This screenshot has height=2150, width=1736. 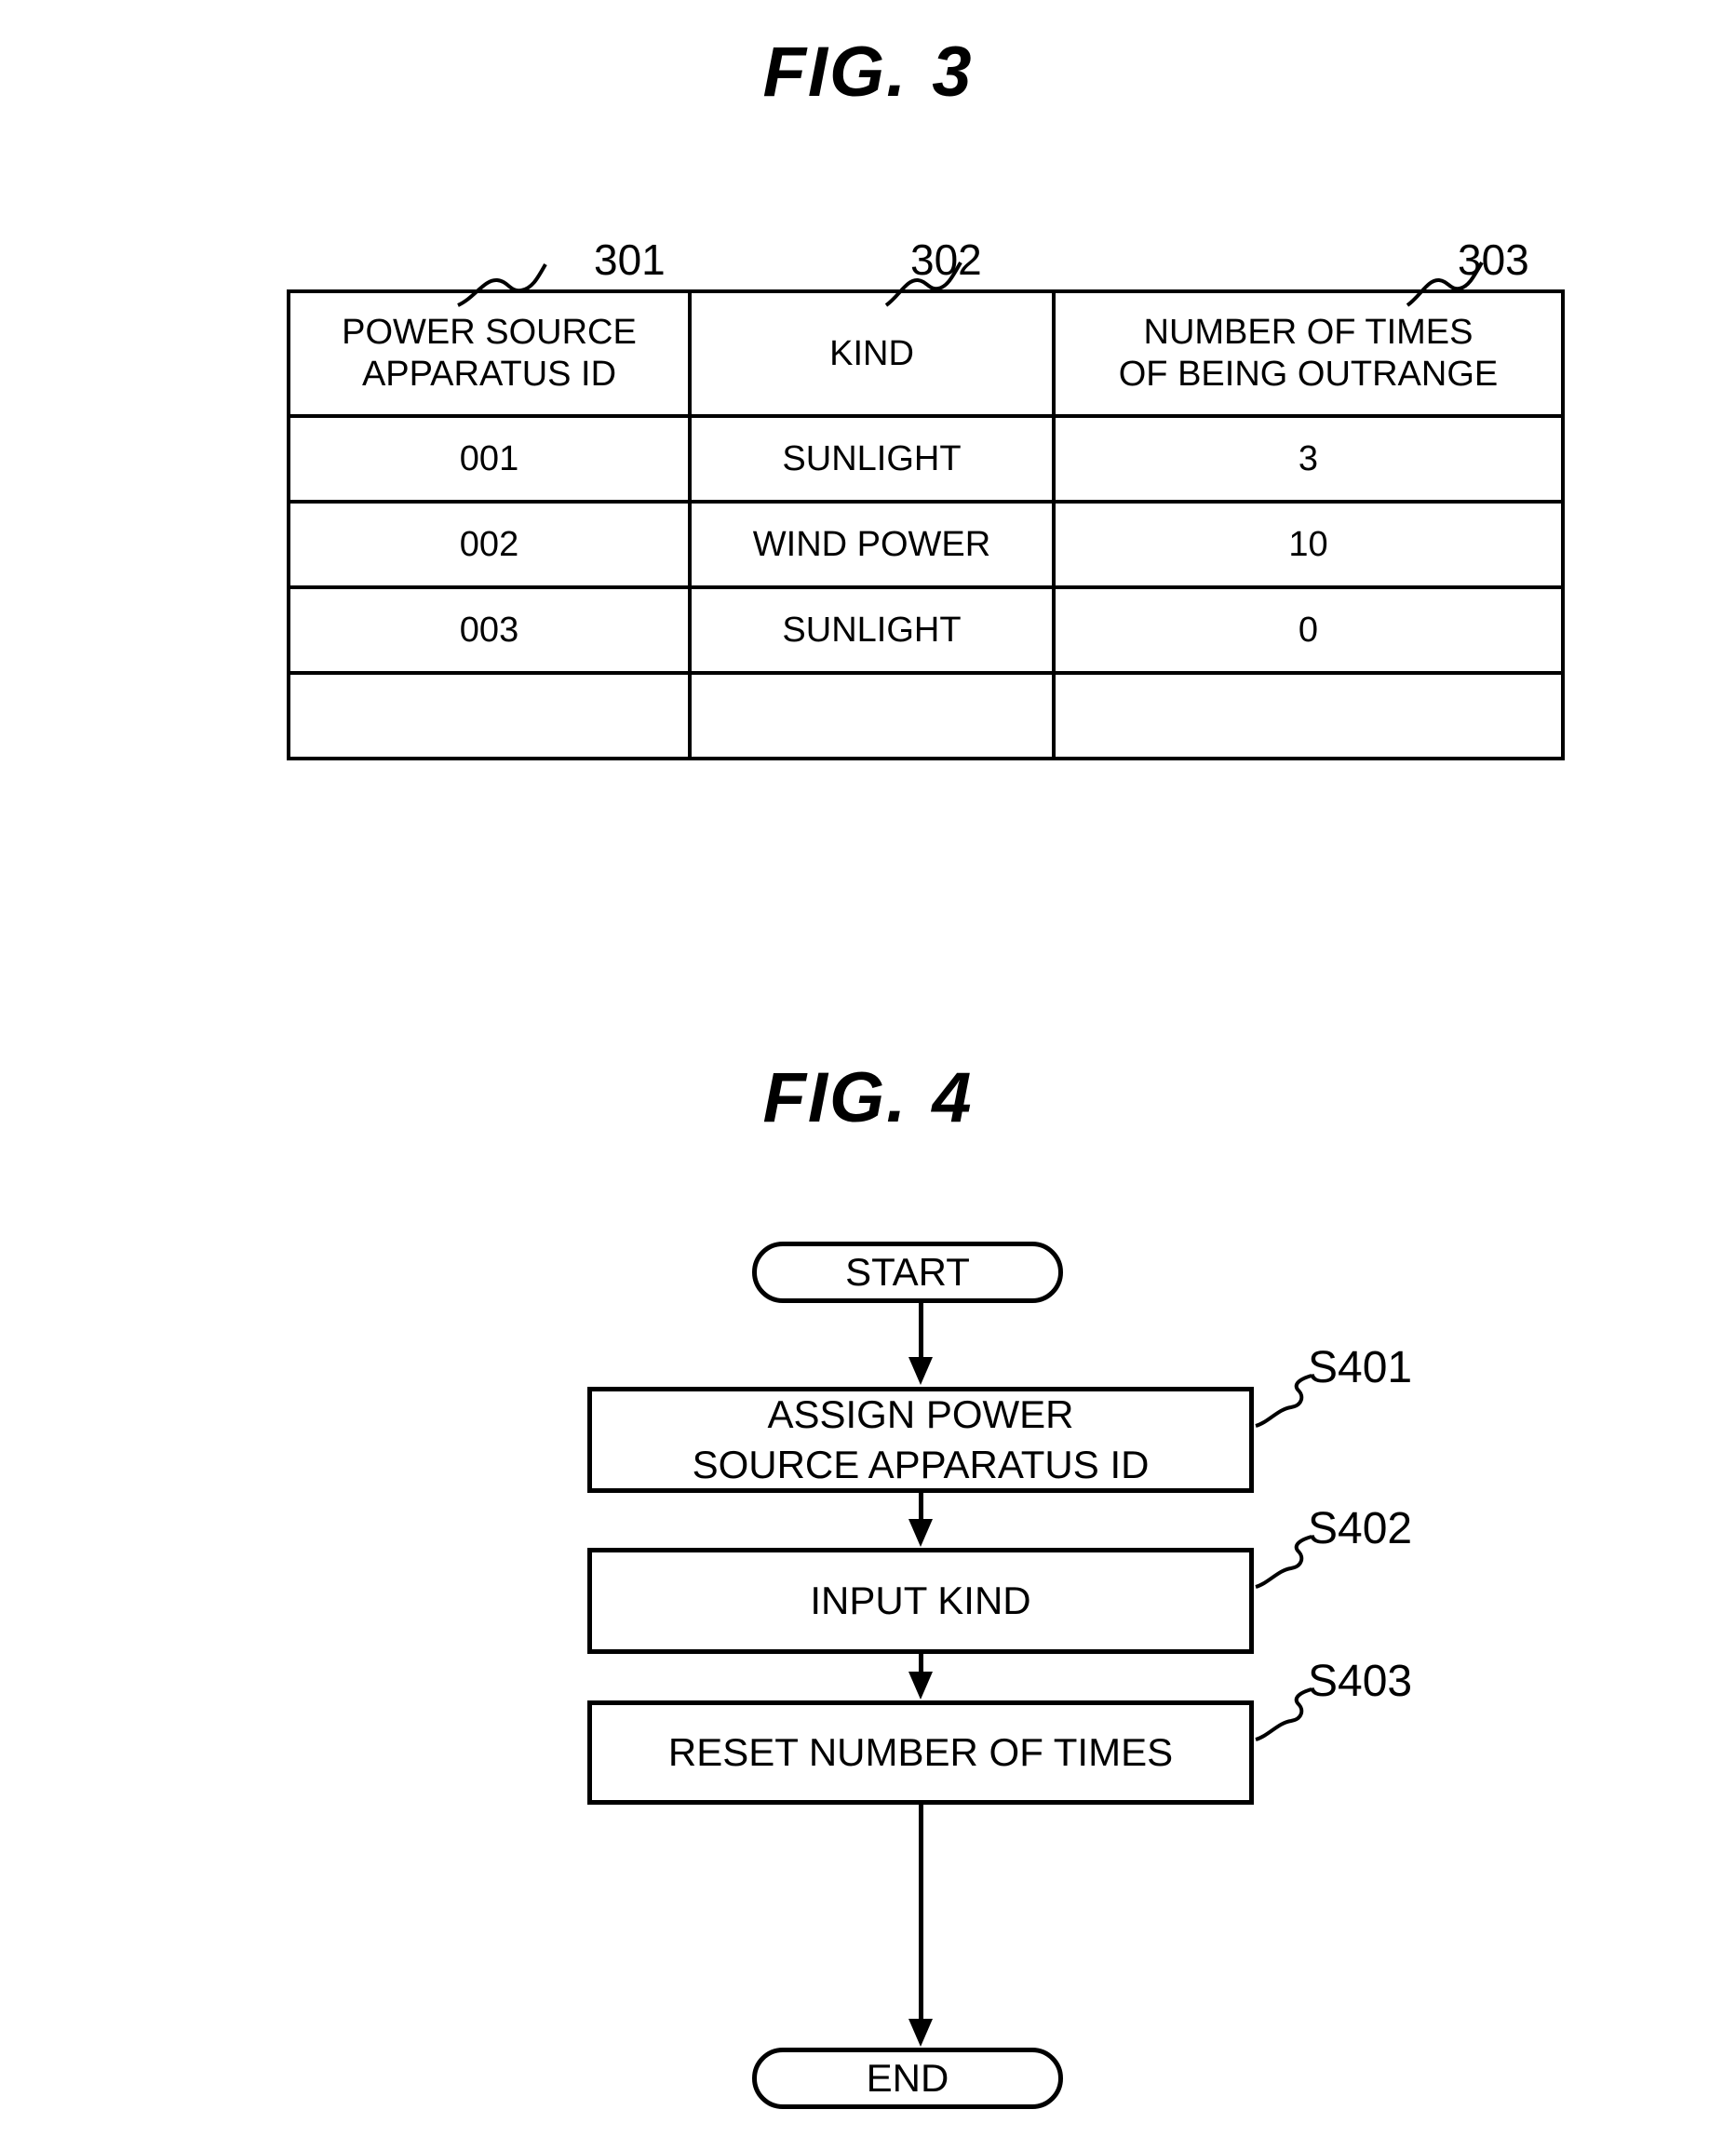 I want to click on figure-3-title-number: 3, so click(x=953, y=72).